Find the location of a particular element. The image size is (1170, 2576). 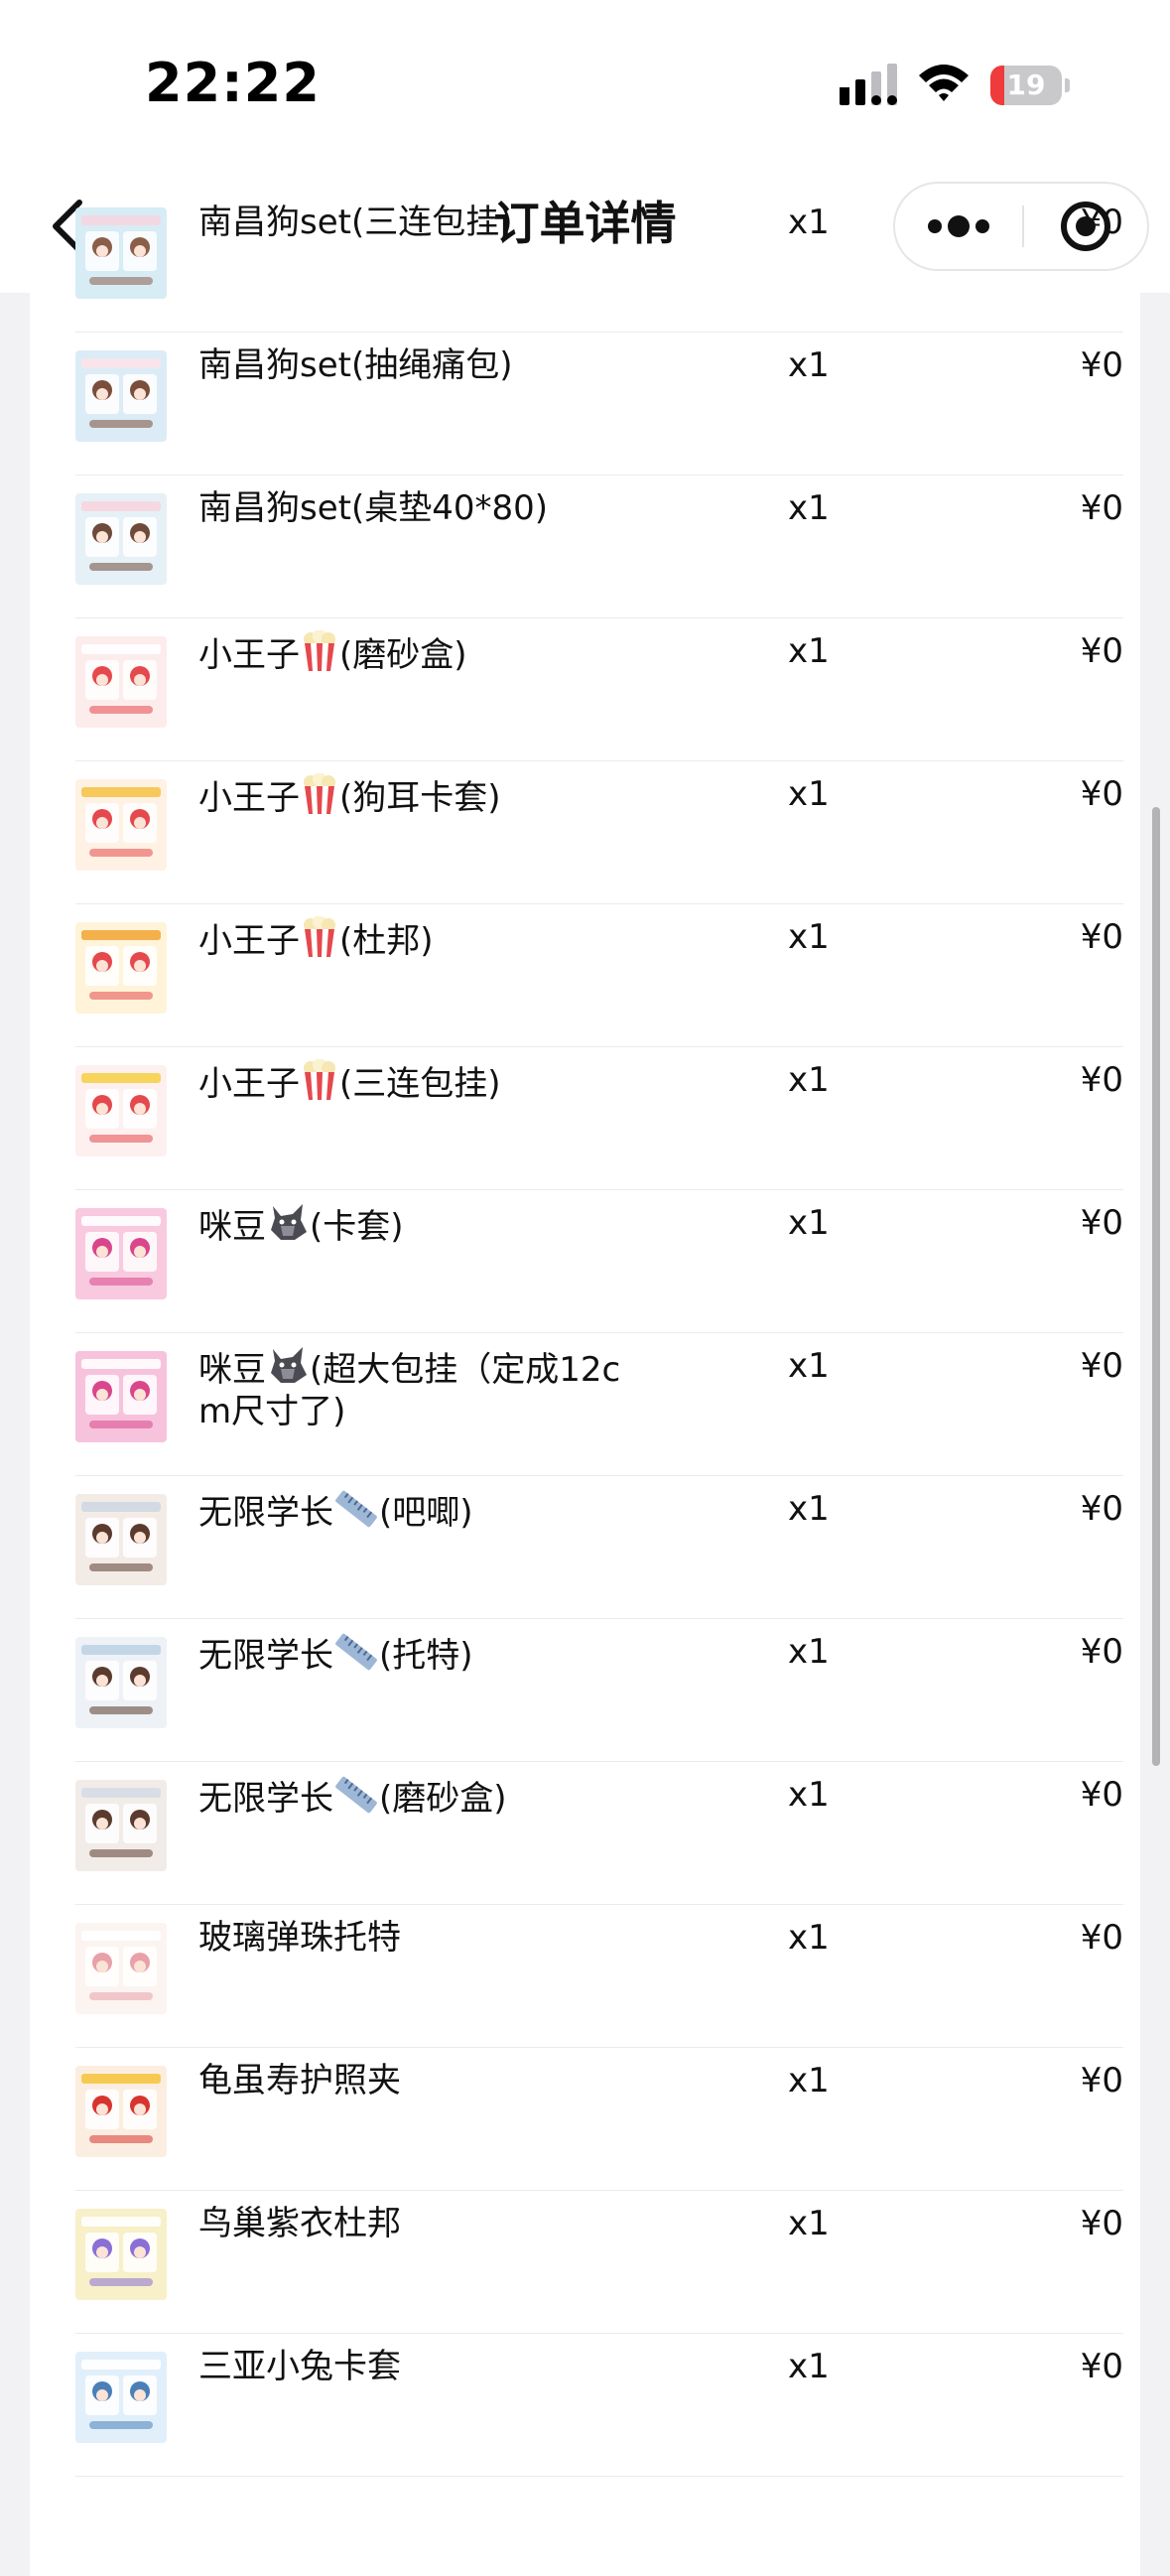

battery-body: 19 is located at coordinates (1026, 85).